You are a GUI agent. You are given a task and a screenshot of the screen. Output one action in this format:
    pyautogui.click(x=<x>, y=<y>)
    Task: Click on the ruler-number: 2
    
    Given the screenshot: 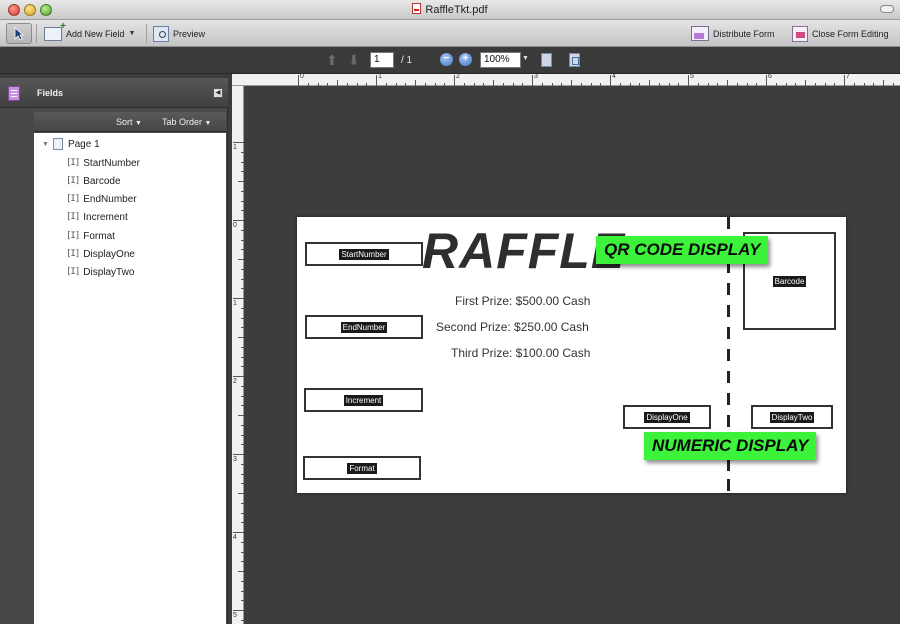 What is the action you would take?
    pyautogui.click(x=458, y=76)
    